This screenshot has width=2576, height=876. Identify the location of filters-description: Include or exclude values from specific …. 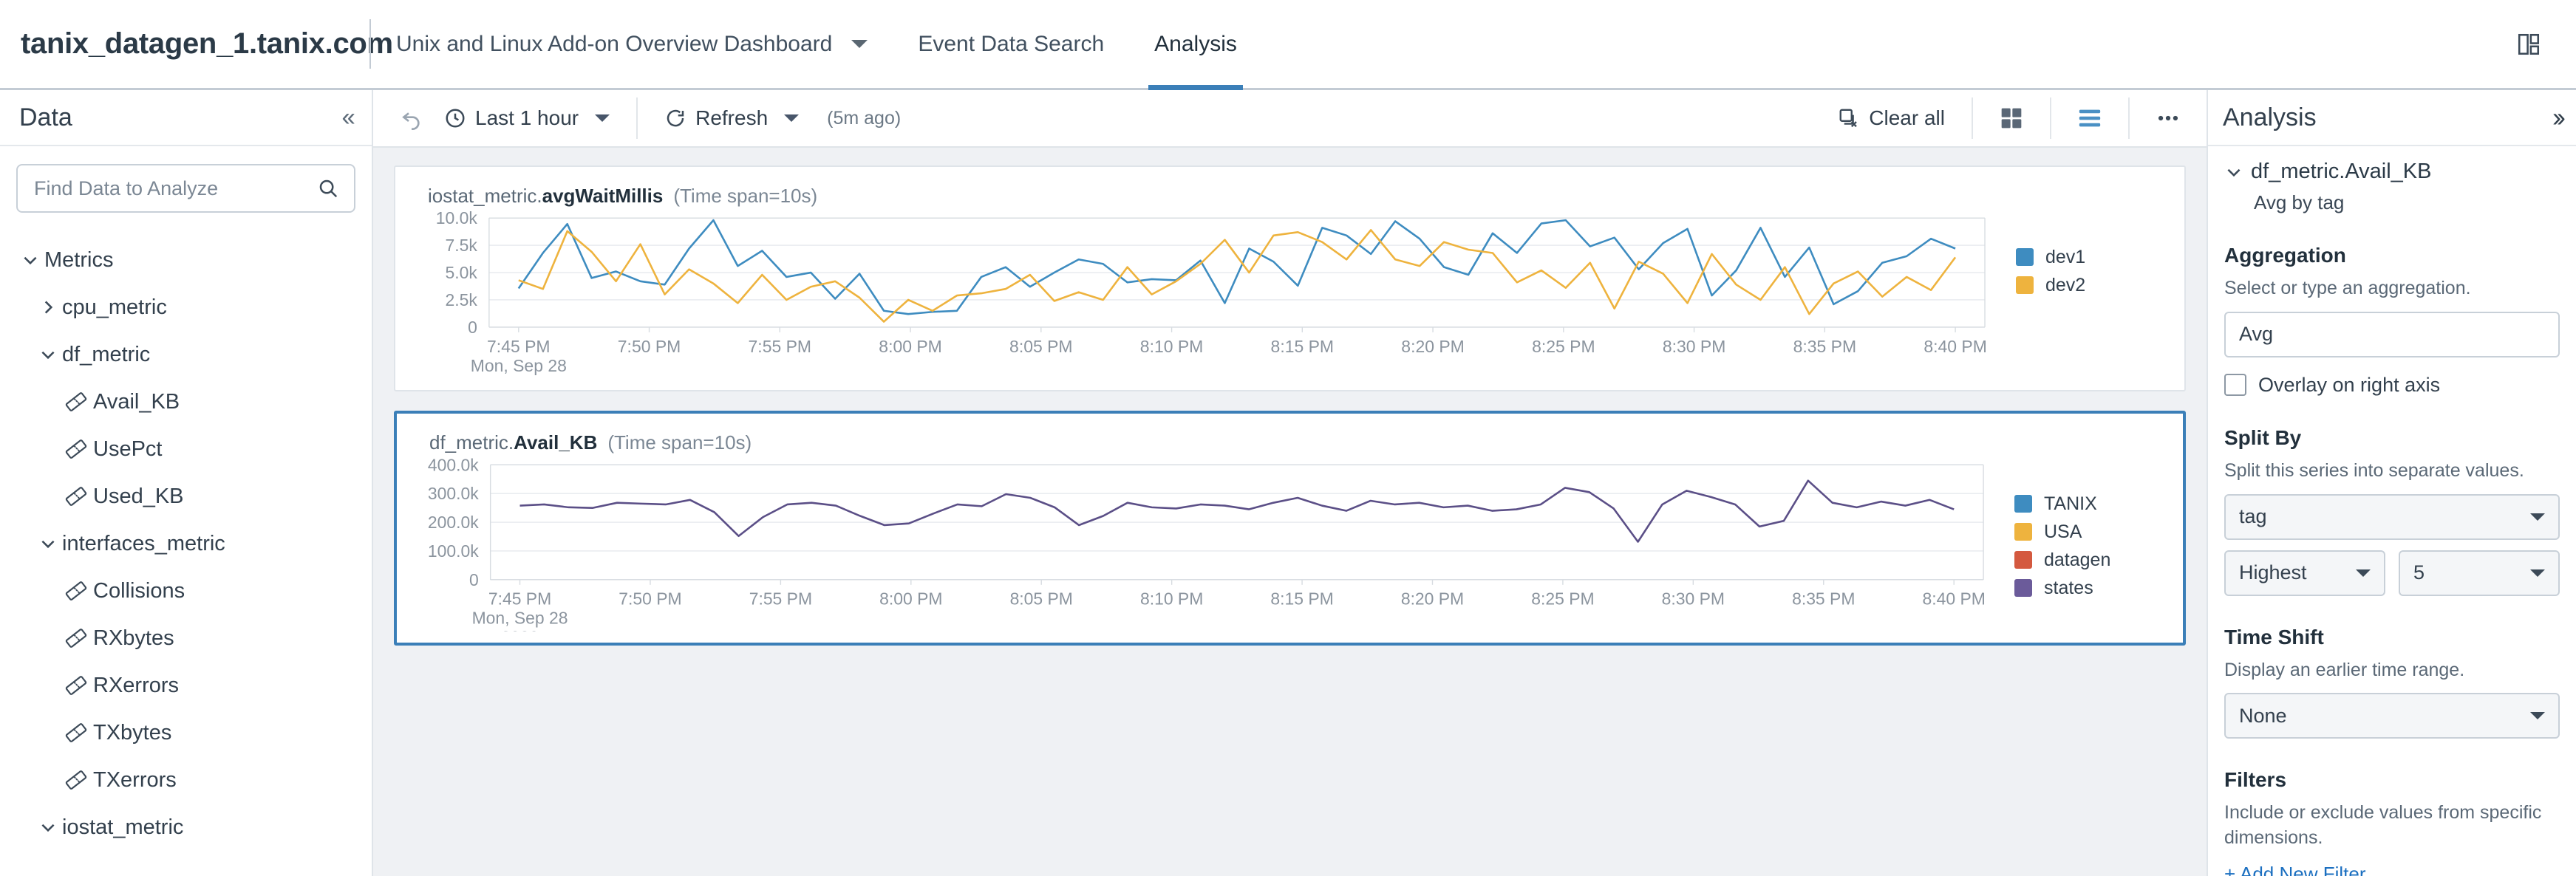
(2383, 825).